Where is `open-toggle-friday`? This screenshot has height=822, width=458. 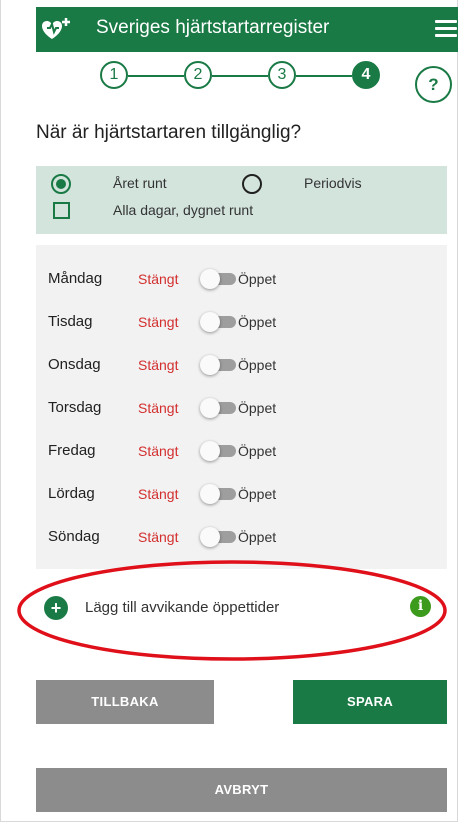
open-toggle-friday is located at coordinates (218, 451).